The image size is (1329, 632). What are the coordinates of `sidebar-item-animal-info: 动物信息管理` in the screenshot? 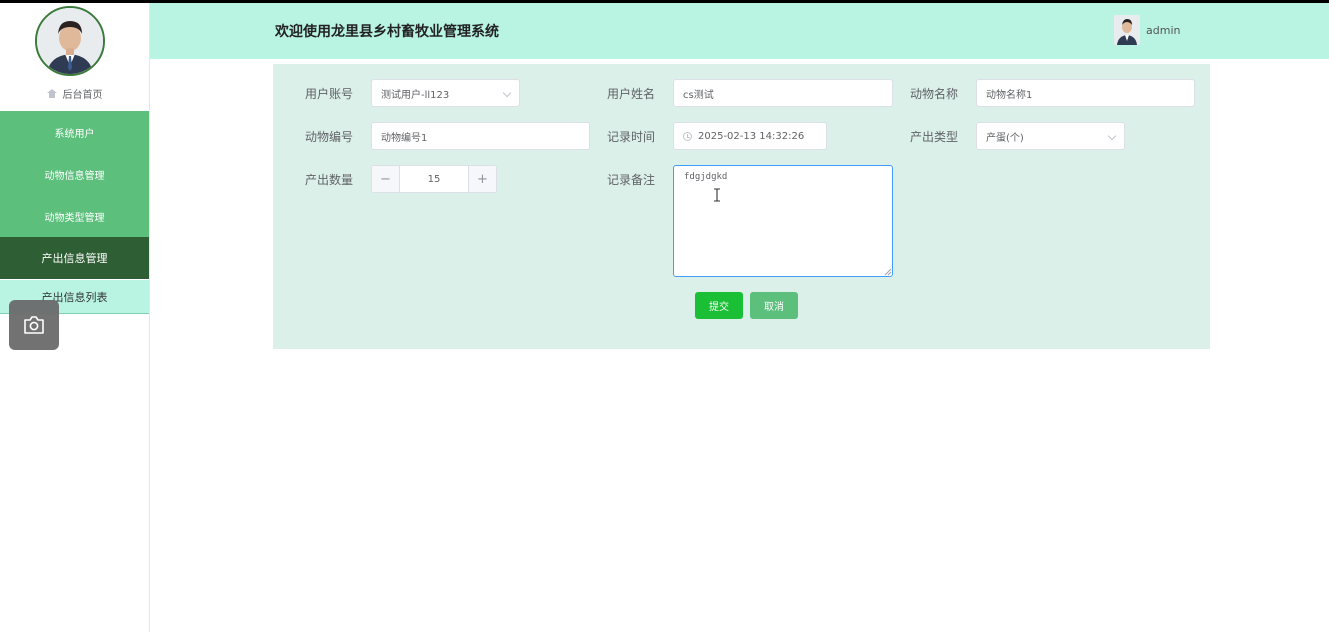 It's located at (74, 174).